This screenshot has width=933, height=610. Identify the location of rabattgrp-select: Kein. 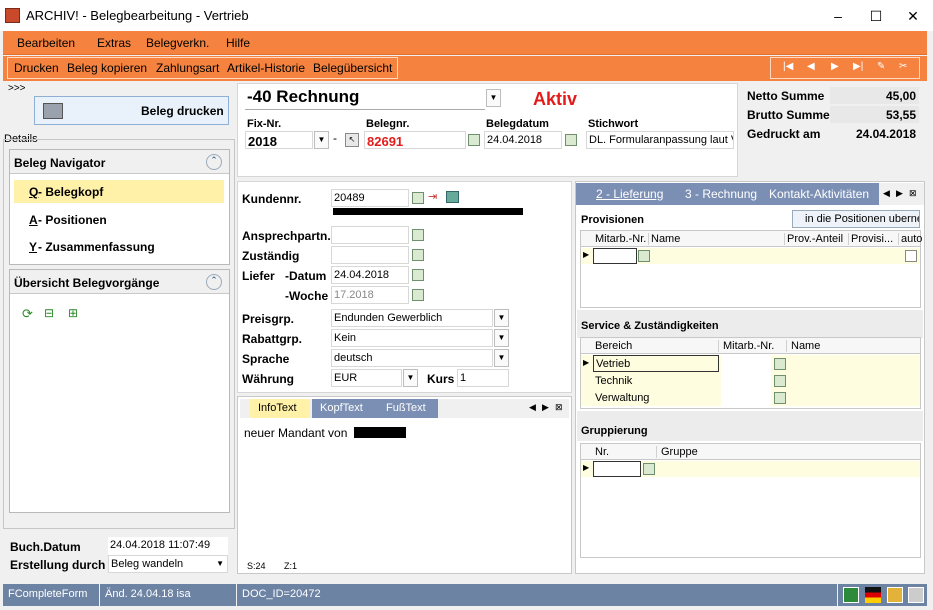
(412, 338).